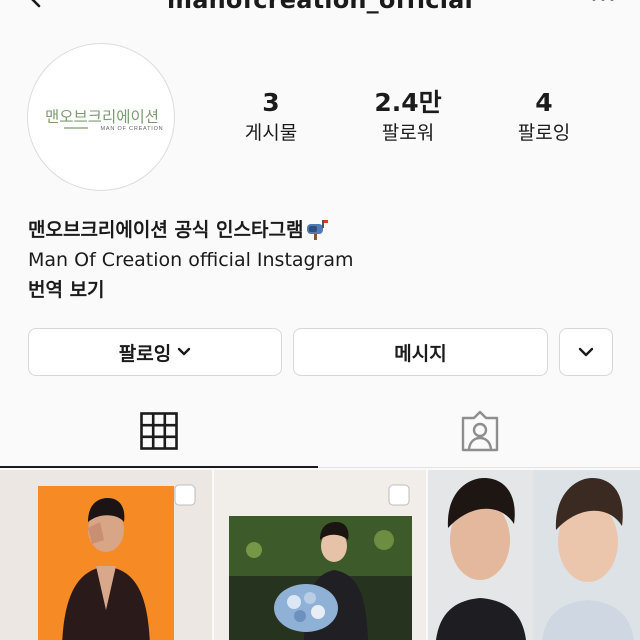 The height and width of the screenshot is (640, 640). What do you see at coordinates (66, 290) in the screenshot?
I see `see-translation-link: 번역 보기` at bounding box center [66, 290].